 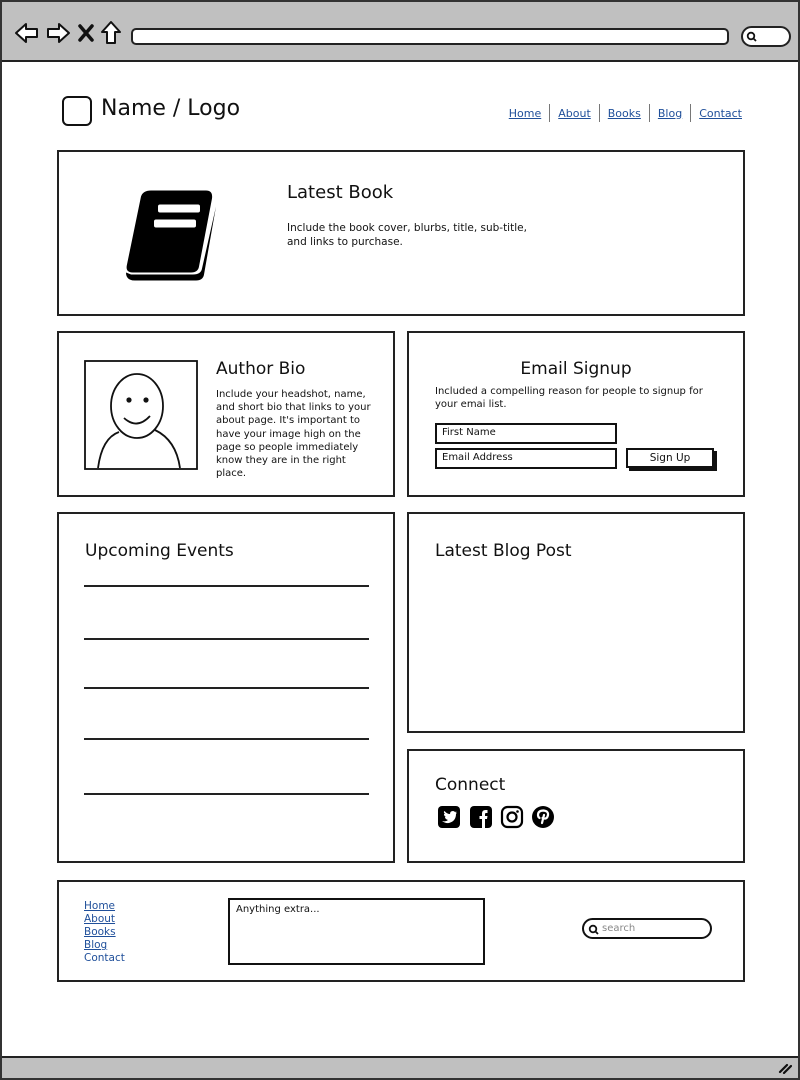 What do you see at coordinates (261, 369) in the screenshot?
I see `author-bio-title: Author Bio` at bounding box center [261, 369].